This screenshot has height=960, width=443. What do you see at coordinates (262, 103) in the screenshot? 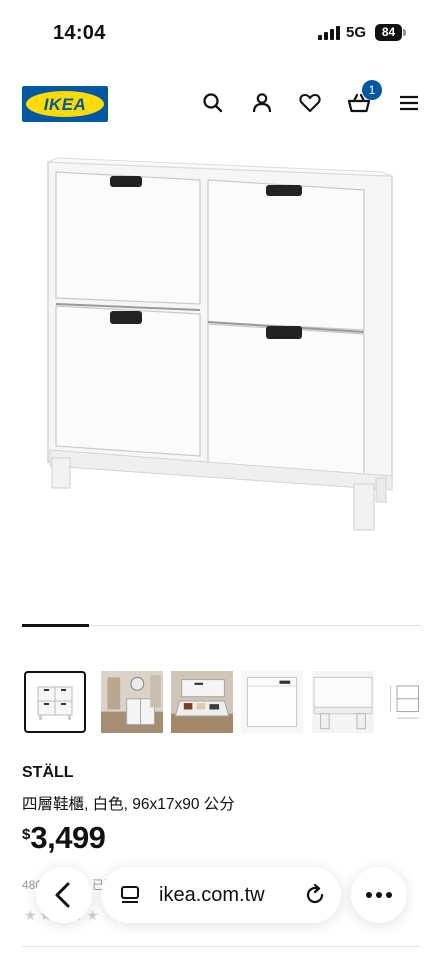
I see `account-icon` at bounding box center [262, 103].